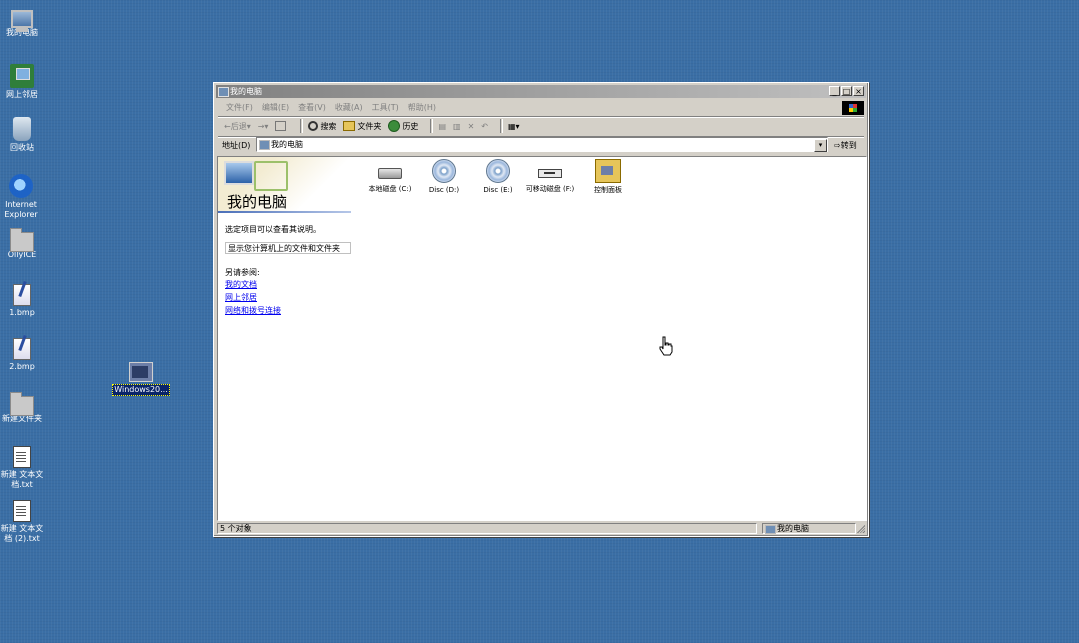 The height and width of the screenshot is (643, 1079). I want to click on desktop-icon-new-text-document-2: 新建 文本文档 (2).txt, so click(23, 522).